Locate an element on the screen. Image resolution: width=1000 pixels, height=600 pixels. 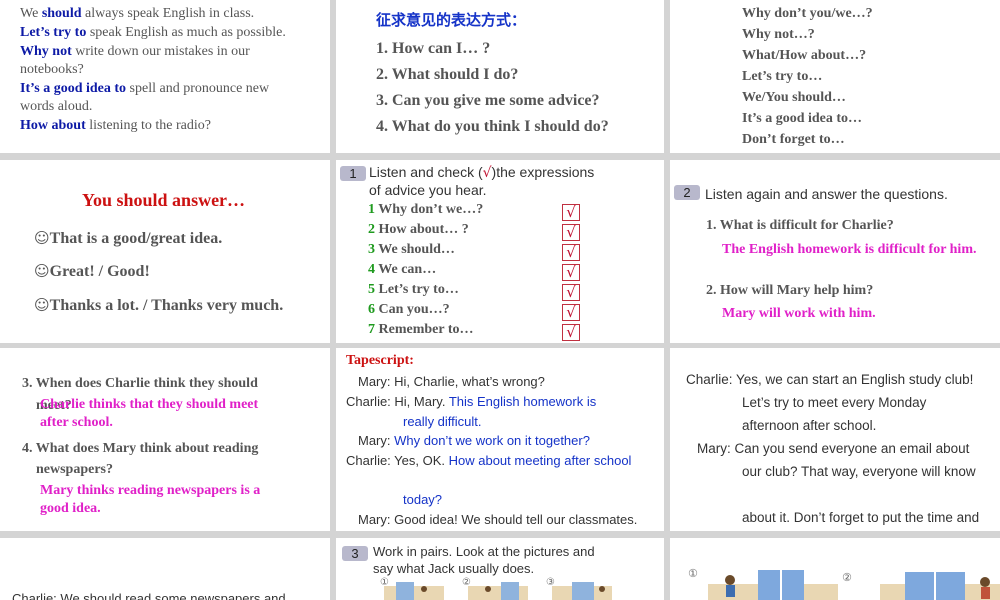
tape-line-4: Mary: Why don’t we work on it together? is located at coordinates (474, 440).